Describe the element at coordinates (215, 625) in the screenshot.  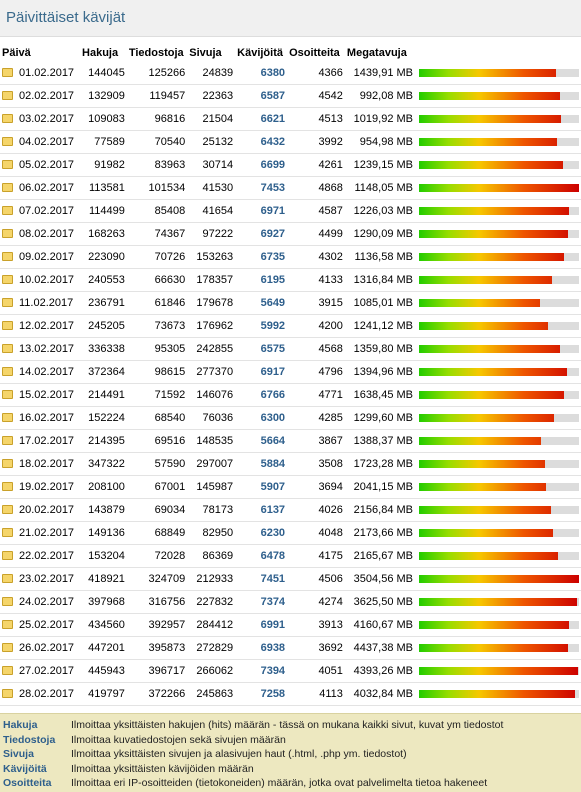
I see `row-pages: 284412` at that location.